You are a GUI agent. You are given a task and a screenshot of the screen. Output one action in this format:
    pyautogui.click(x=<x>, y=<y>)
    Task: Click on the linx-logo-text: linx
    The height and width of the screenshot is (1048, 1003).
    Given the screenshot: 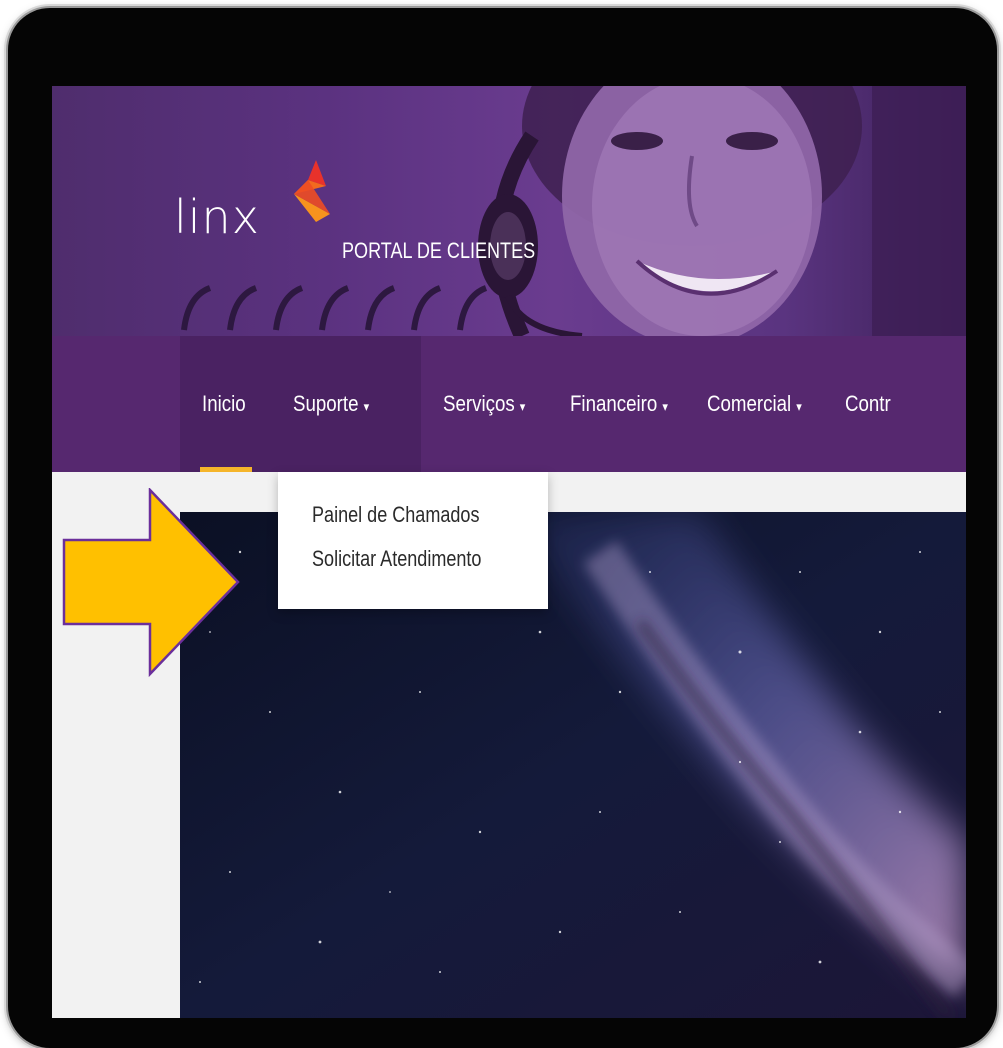 What is the action you would take?
    pyautogui.click(x=217, y=217)
    